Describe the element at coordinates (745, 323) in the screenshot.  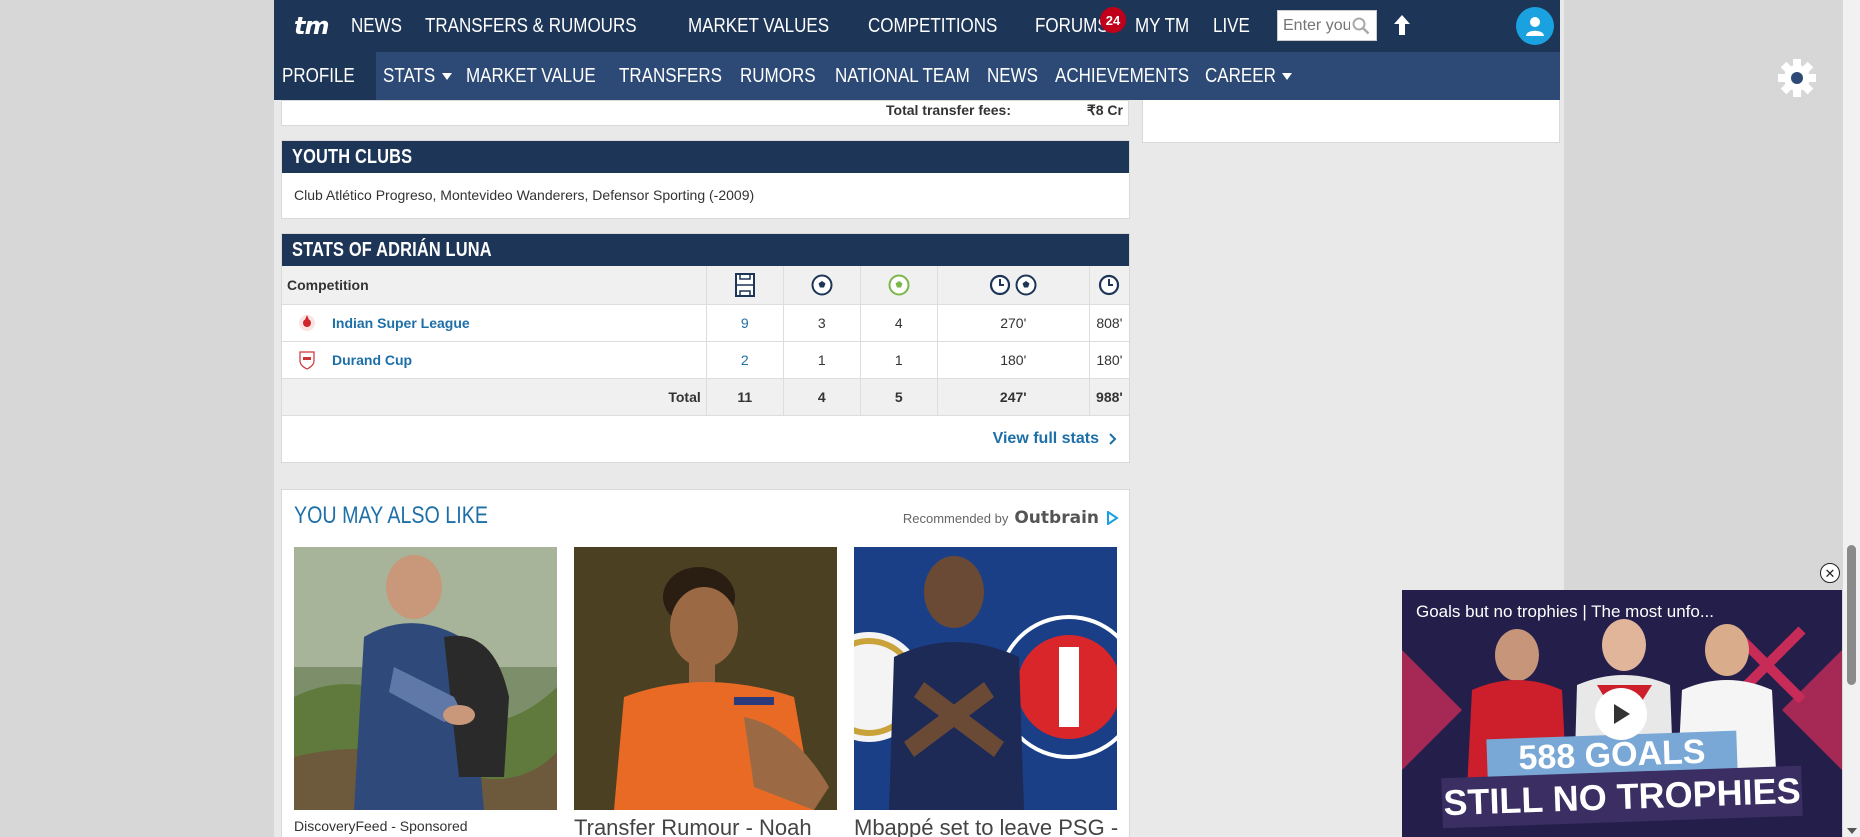
I see `apps-link-isl: 9` at that location.